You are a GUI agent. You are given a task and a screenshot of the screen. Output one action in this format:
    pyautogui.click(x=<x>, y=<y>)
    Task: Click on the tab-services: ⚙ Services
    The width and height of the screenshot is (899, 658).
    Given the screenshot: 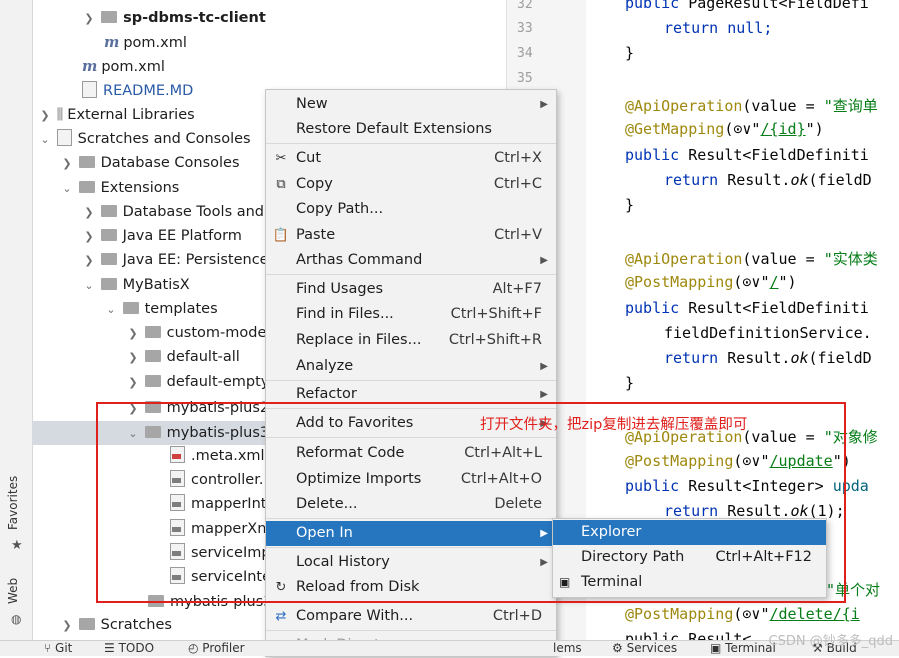 What is the action you would take?
    pyautogui.click(x=644, y=648)
    